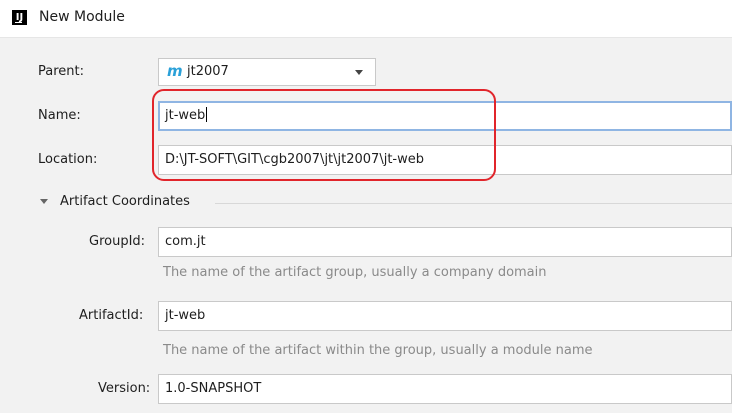 This screenshot has height=413, width=732. I want to click on artifact-section-title: Artifact Coordinates, so click(125, 201).